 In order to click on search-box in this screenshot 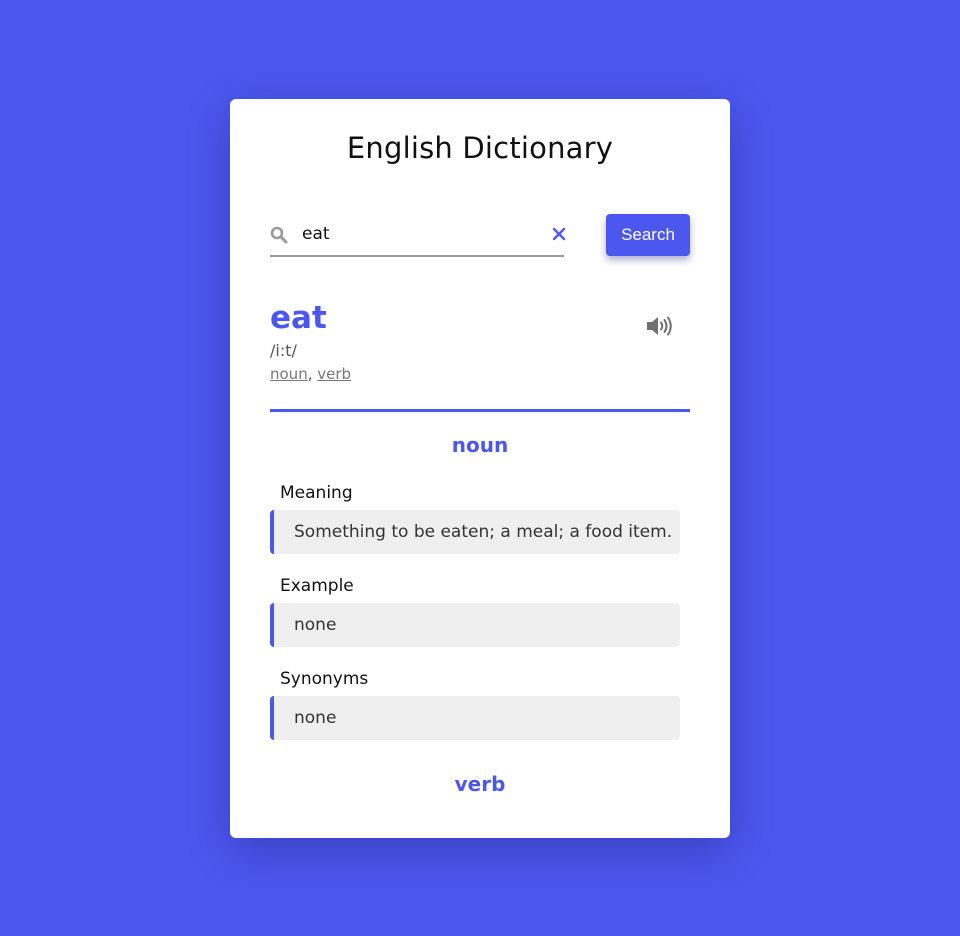, I will do `click(418, 235)`.